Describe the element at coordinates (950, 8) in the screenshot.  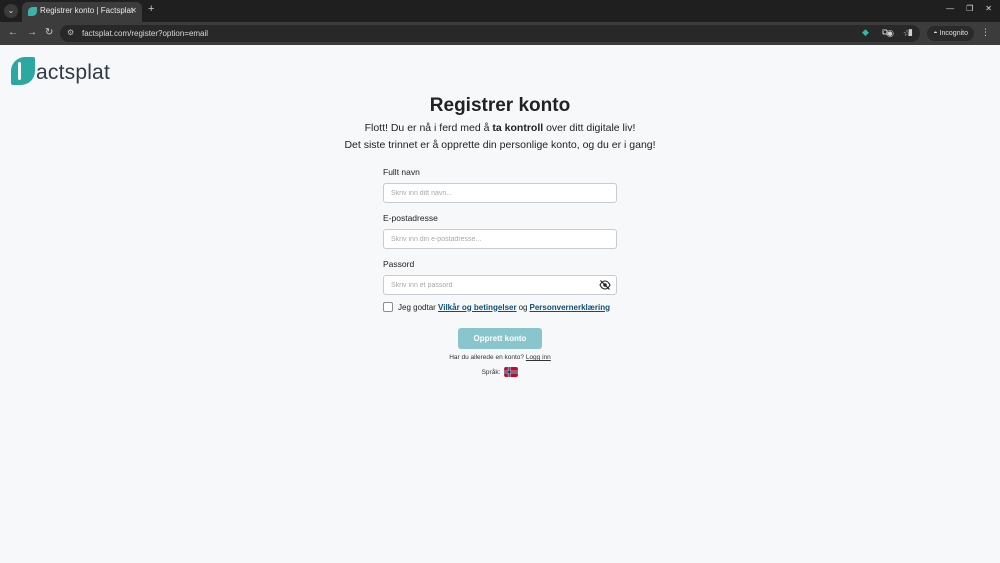
I see `minimize-icon: —` at that location.